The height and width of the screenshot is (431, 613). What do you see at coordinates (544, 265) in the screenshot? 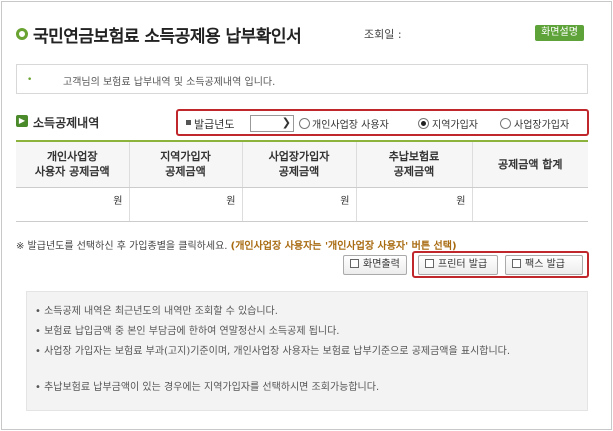
I see `fax-issue-button: 팩스 발급` at bounding box center [544, 265].